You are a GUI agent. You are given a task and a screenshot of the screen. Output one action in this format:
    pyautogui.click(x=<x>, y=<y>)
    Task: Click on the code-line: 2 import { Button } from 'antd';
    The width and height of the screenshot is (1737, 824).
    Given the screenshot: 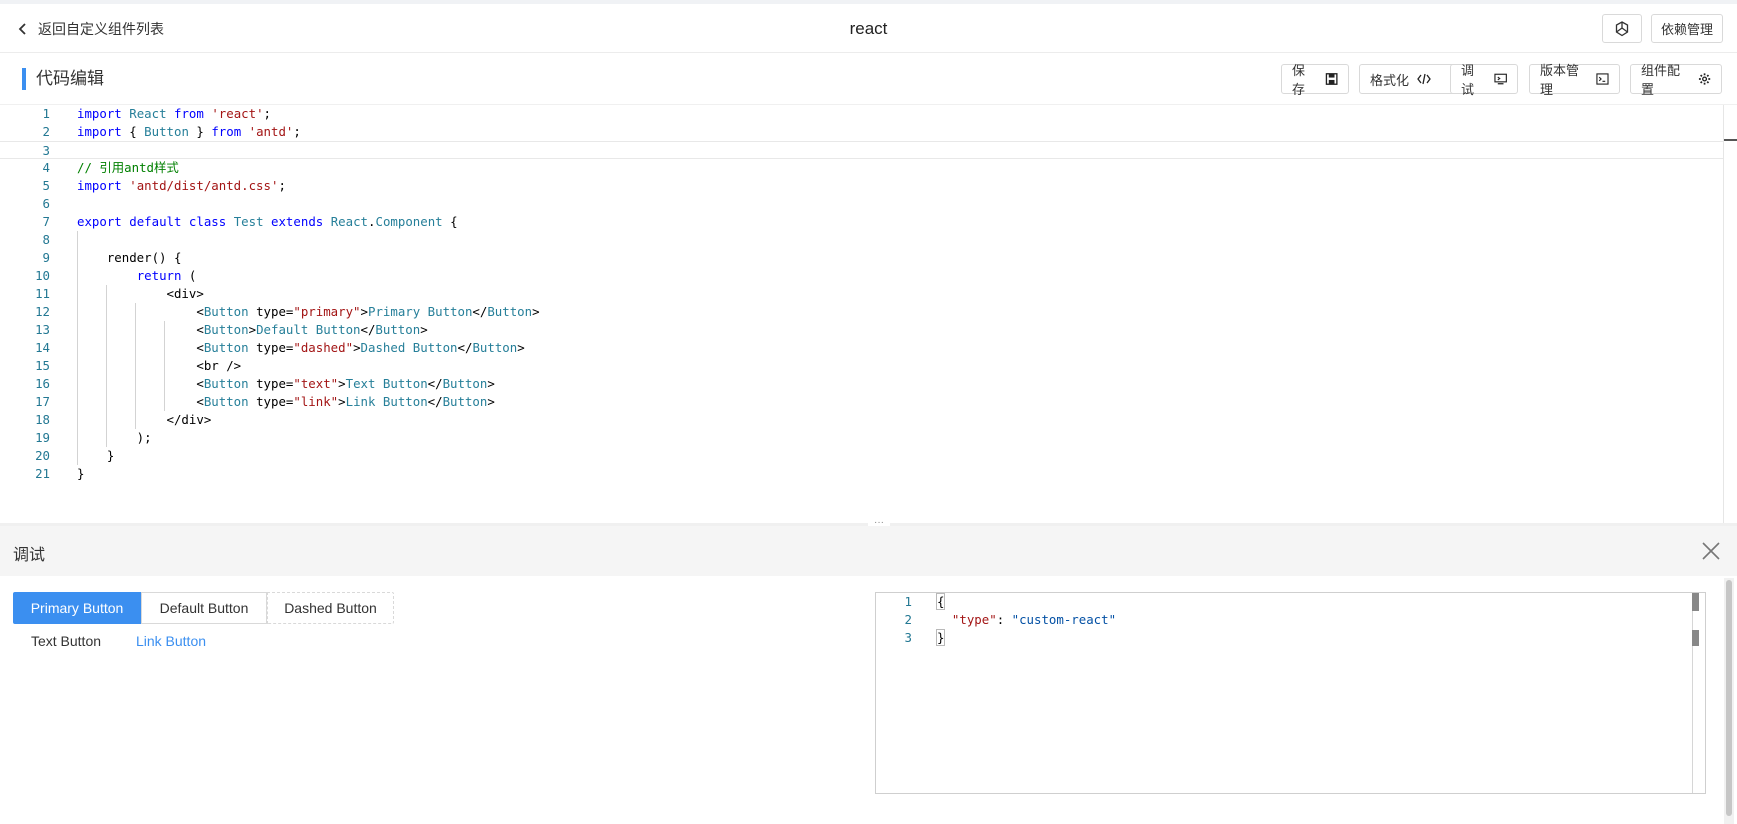 What is the action you would take?
    pyautogui.click(x=862, y=132)
    